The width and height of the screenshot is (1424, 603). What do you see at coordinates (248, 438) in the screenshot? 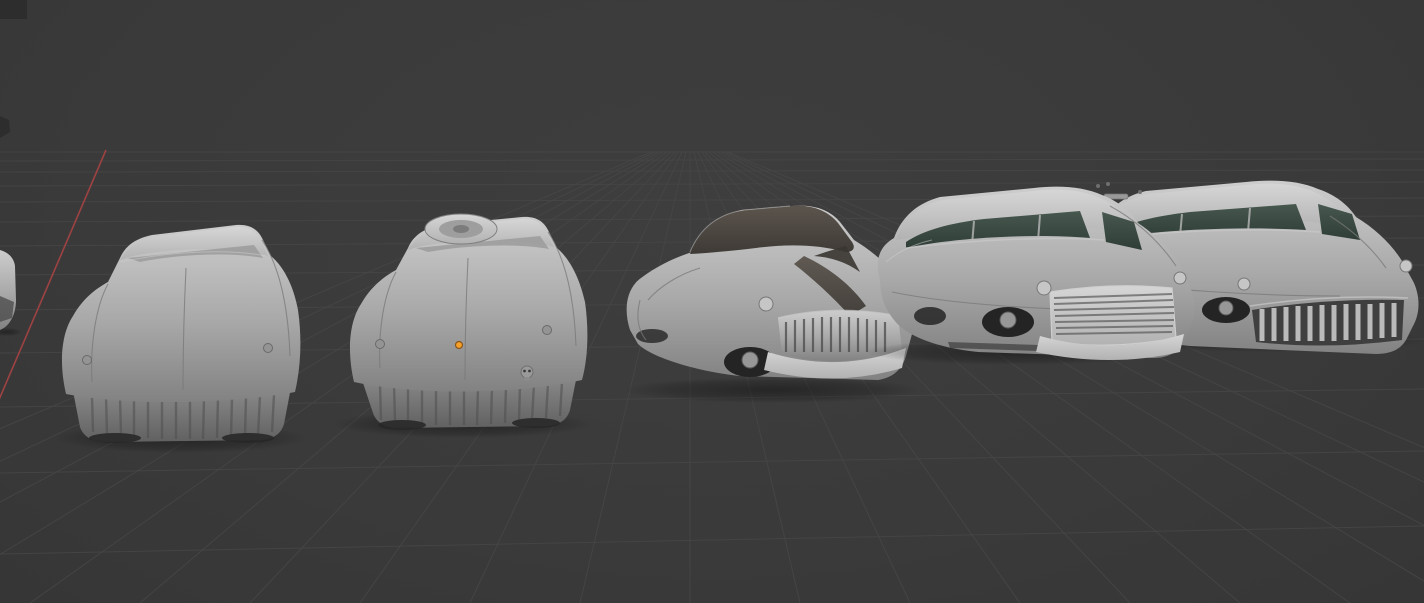
I see `car-1-wheel-gap-right` at bounding box center [248, 438].